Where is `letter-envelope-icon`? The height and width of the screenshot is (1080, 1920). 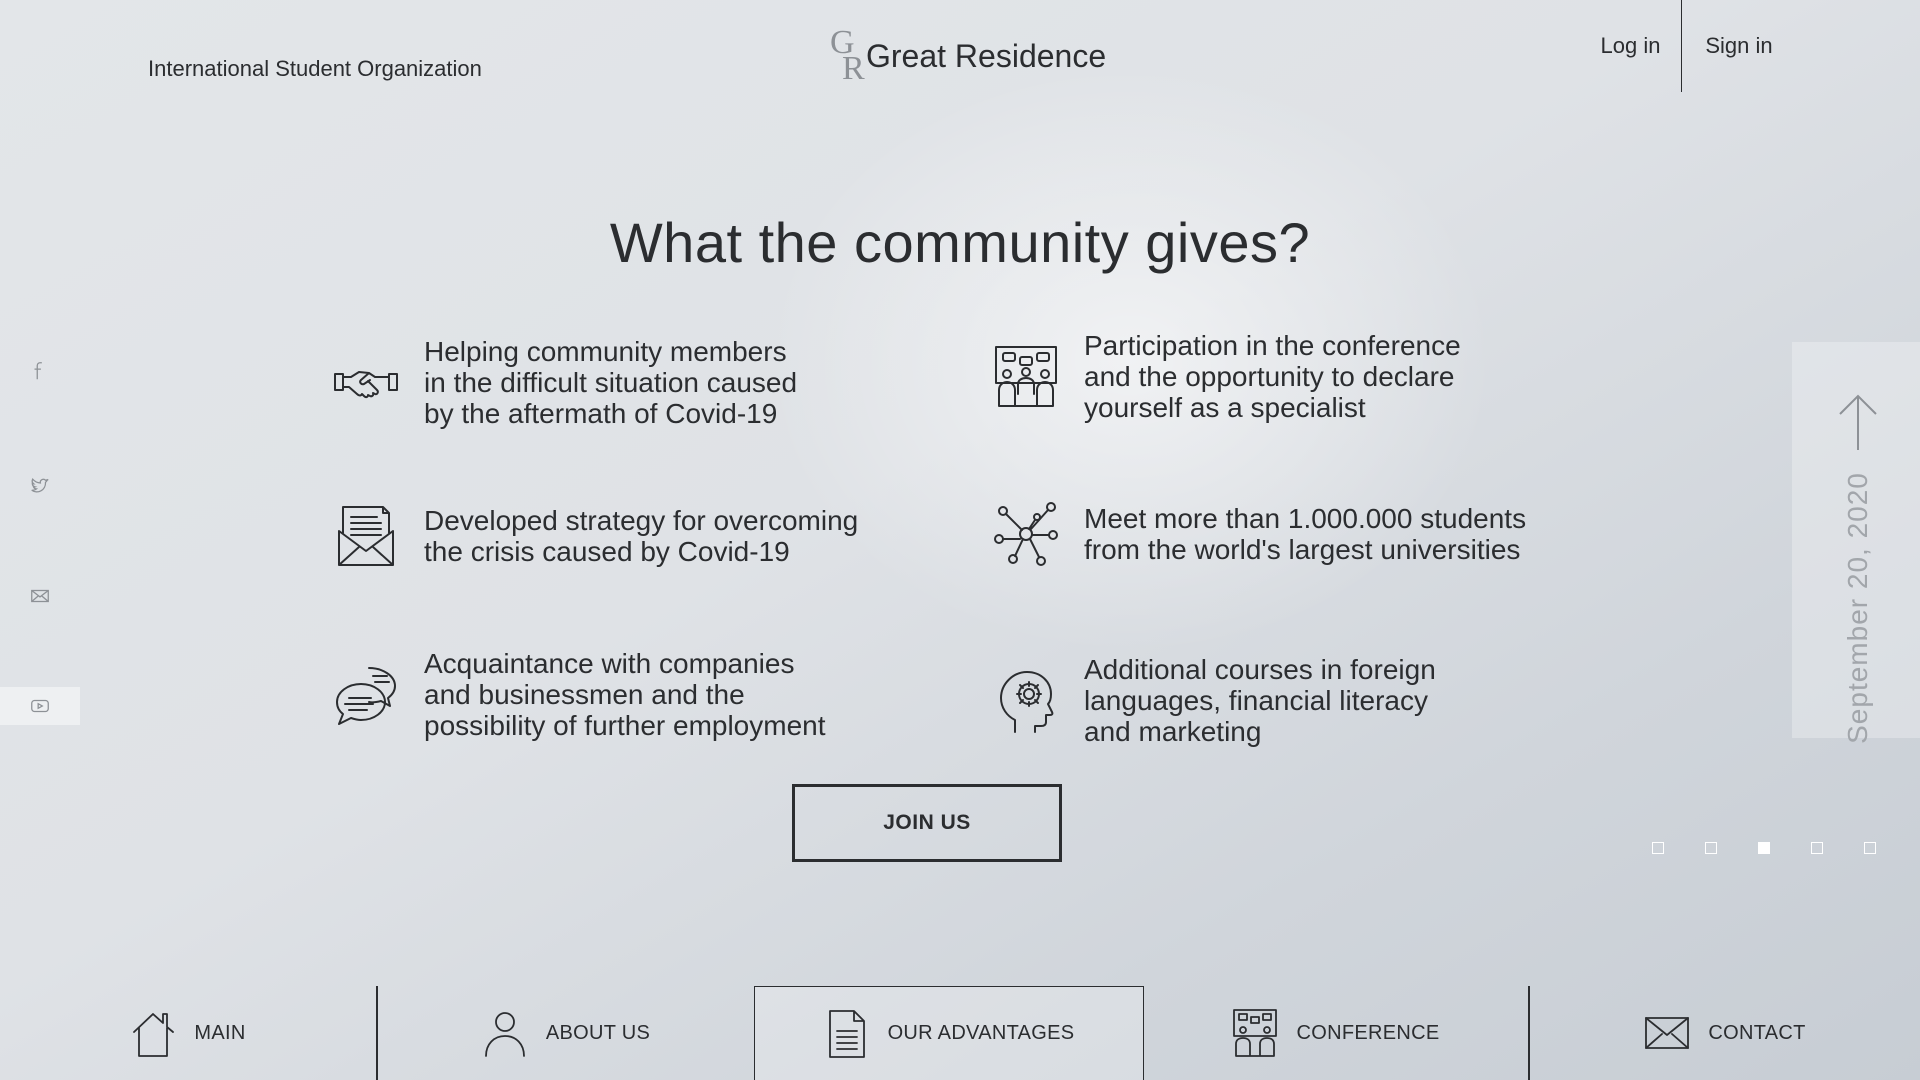 letter-envelope-icon is located at coordinates (366, 536).